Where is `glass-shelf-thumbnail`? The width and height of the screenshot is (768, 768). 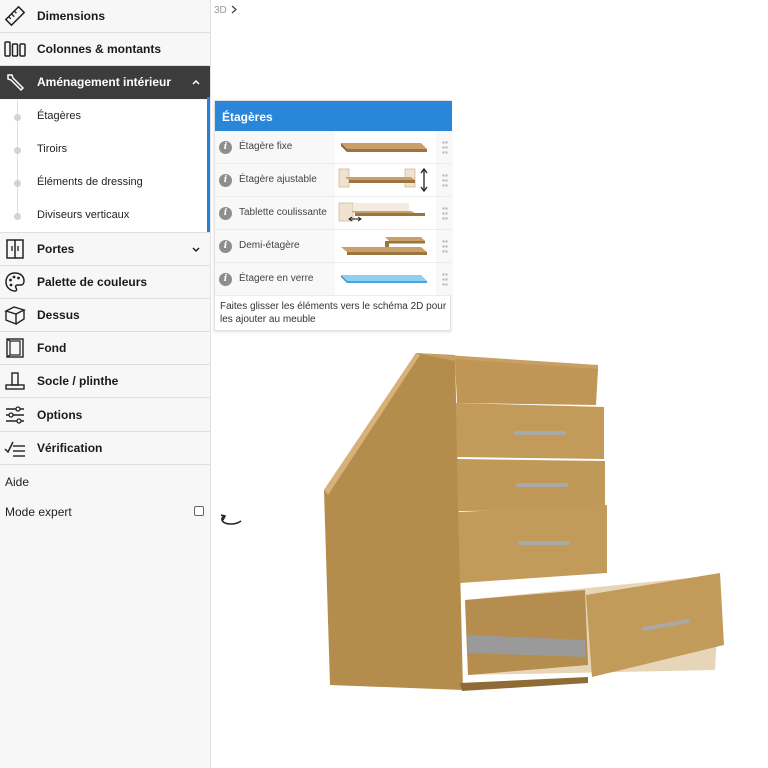 glass-shelf-thumbnail is located at coordinates (385, 279).